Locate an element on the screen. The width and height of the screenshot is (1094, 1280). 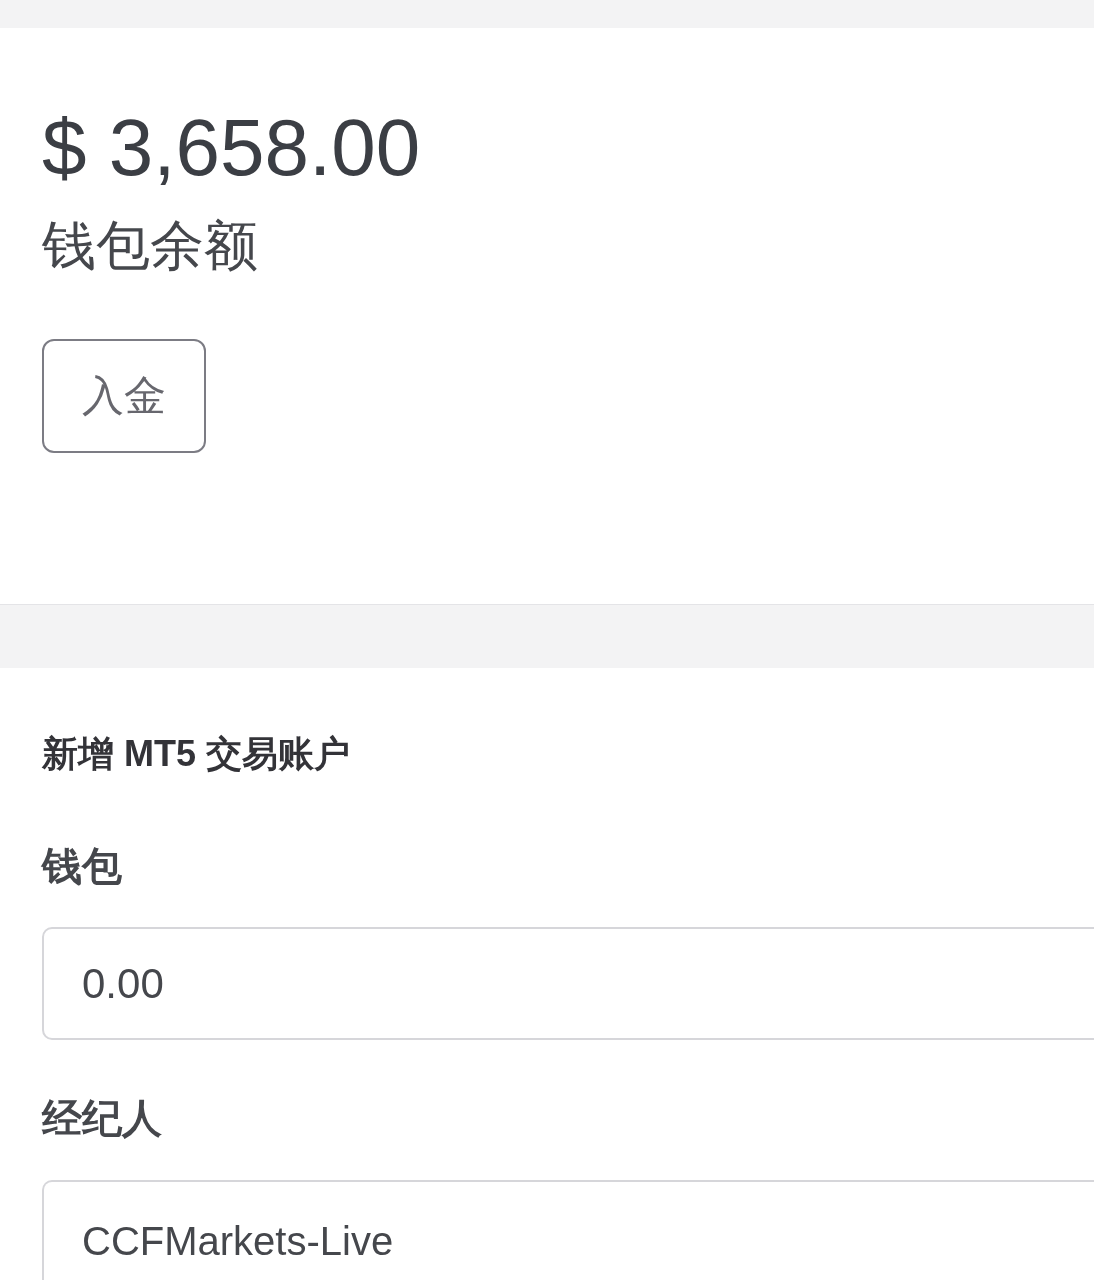
deposit-button: 入金 is located at coordinates (124, 396).